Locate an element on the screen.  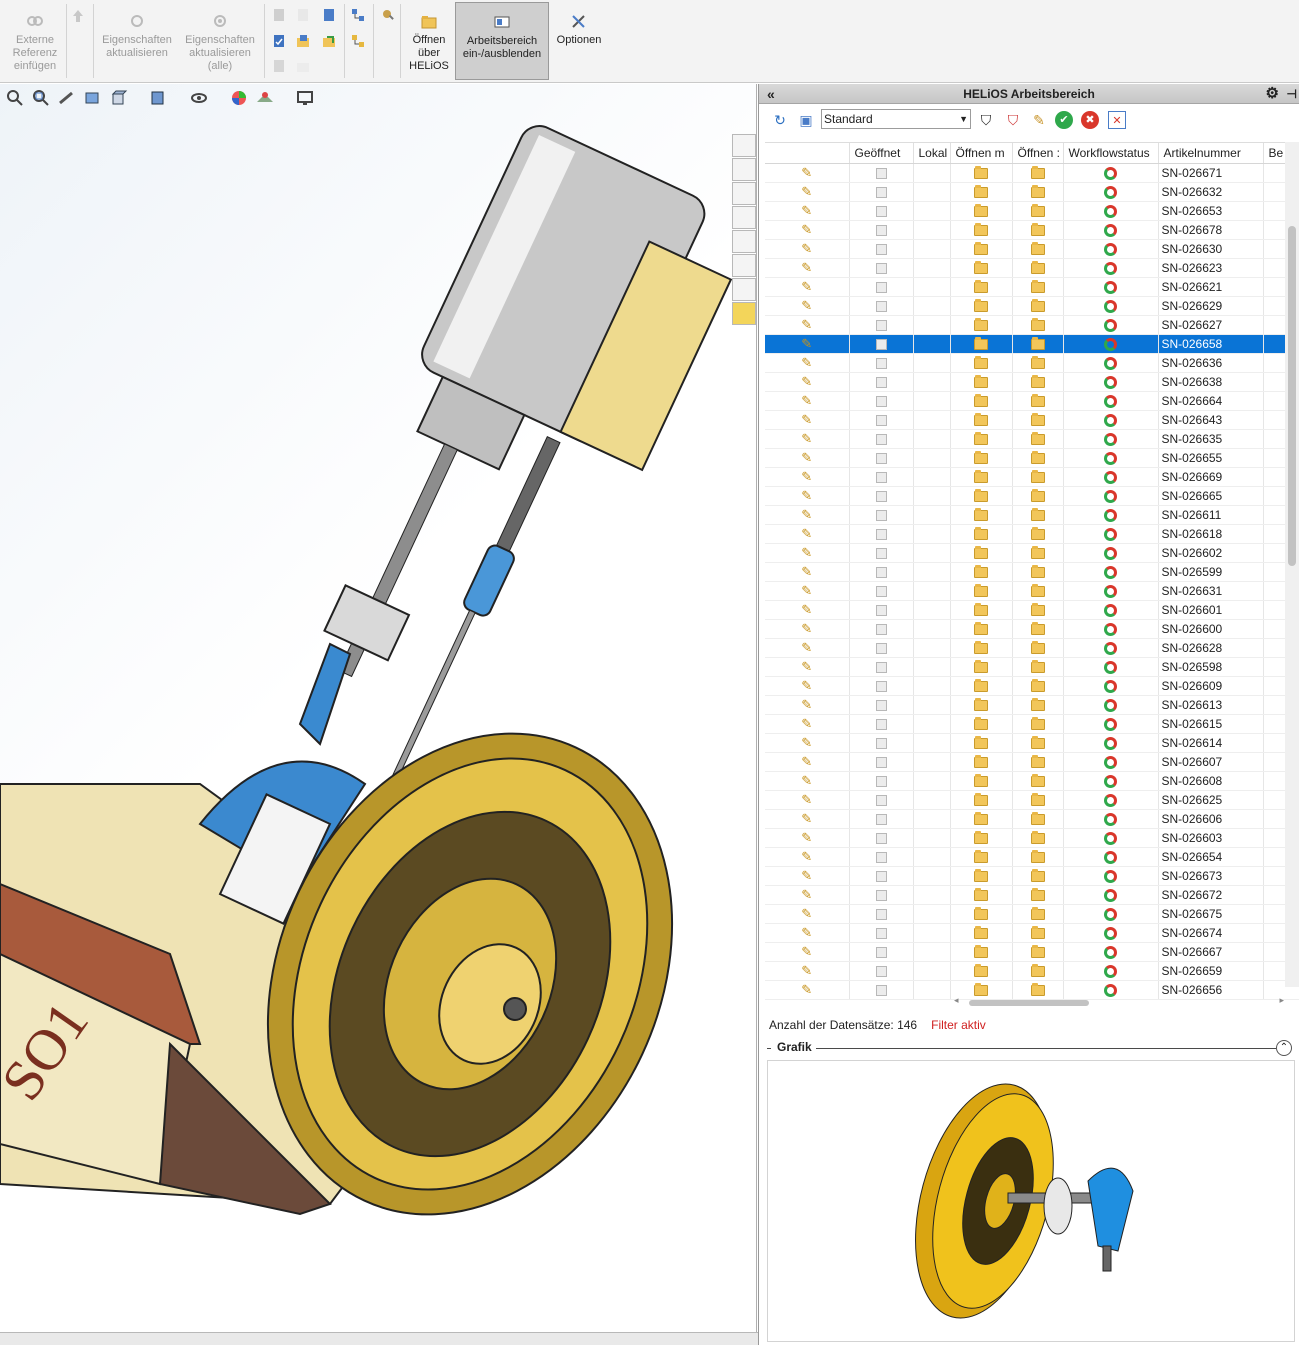
table-row: ✎ SN-026669 is located at coordinates (1032, 477).